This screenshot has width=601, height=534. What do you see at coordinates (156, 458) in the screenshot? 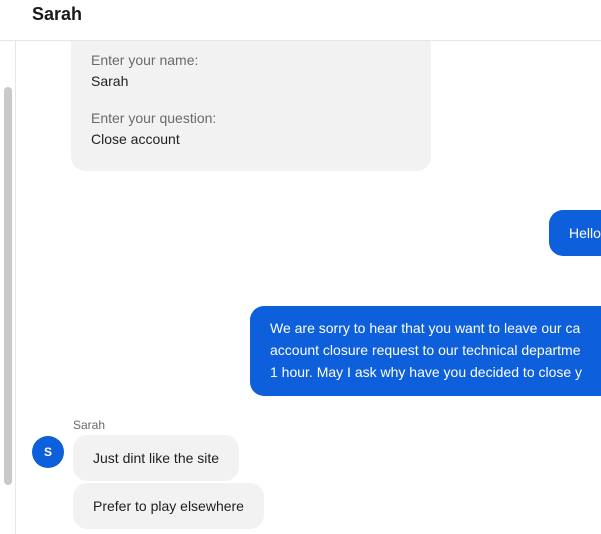
I see `incoming-message: Just dint like the site` at bounding box center [156, 458].